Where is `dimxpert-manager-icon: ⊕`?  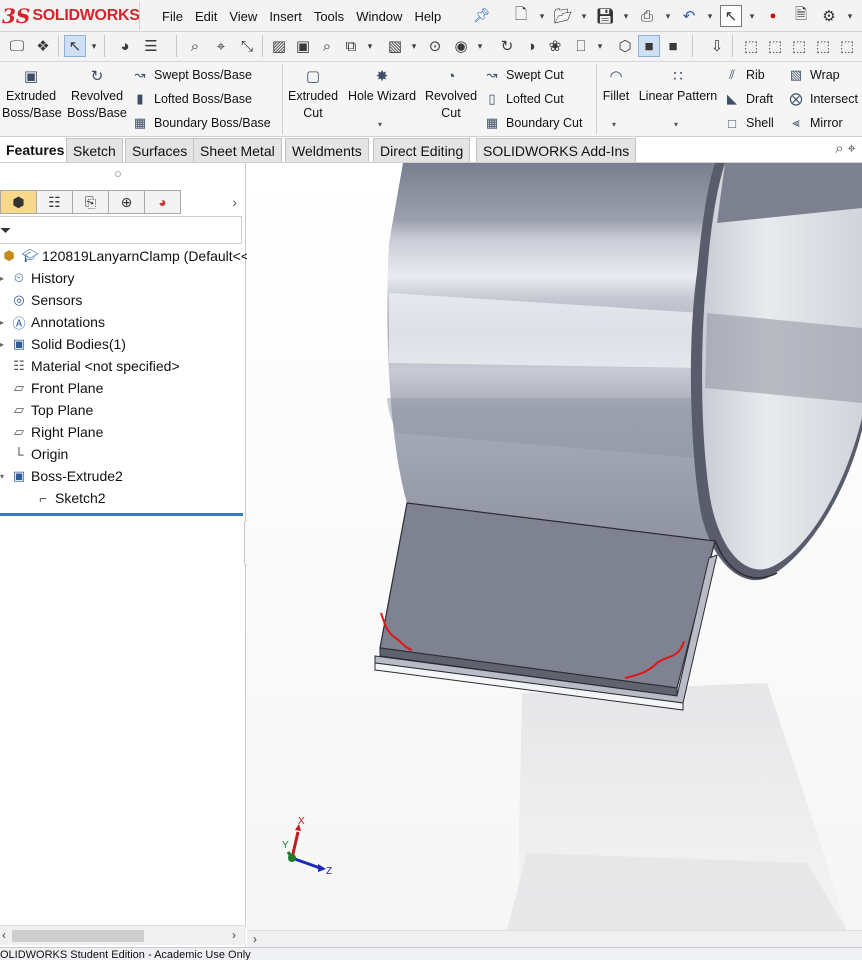 dimxpert-manager-icon: ⊕ is located at coordinates (126, 202).